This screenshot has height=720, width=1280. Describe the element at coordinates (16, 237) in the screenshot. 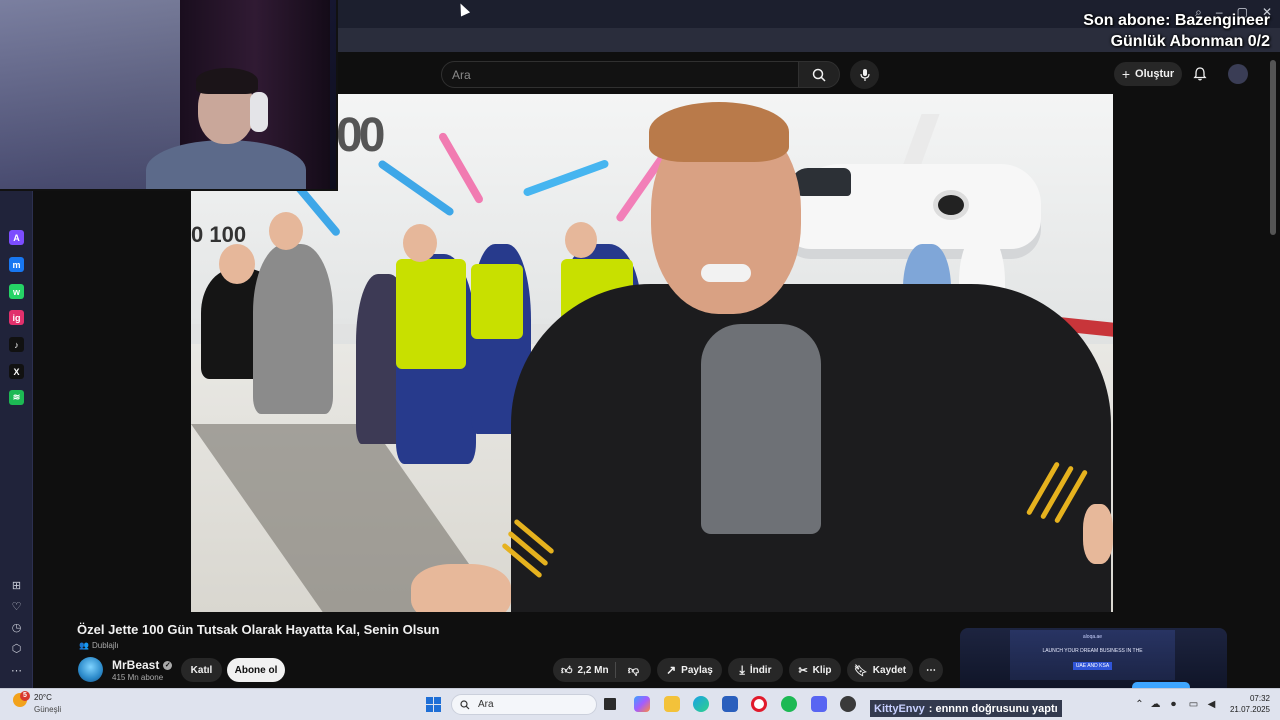

I see `aria-icon: A` at that location.